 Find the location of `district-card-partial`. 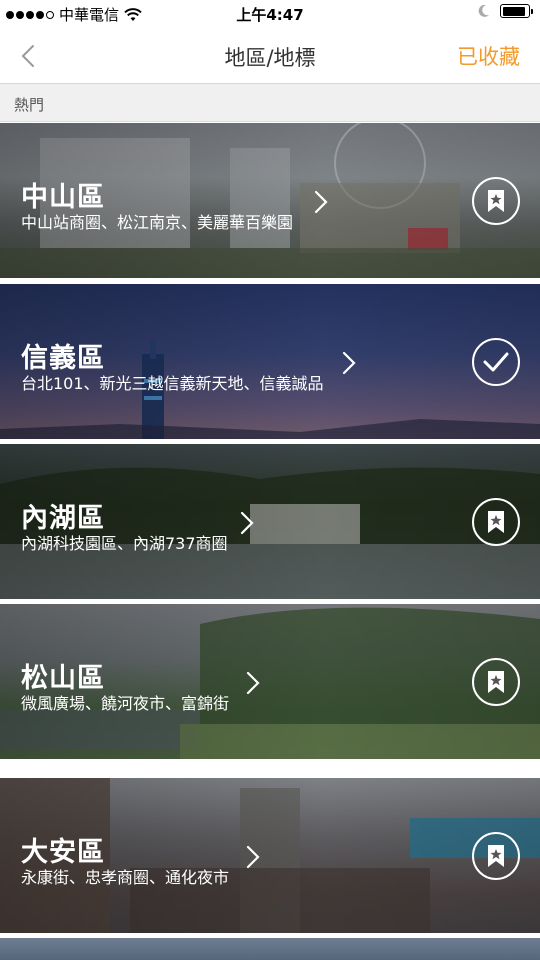

district-card-partial is located at coordinates (270, 949).